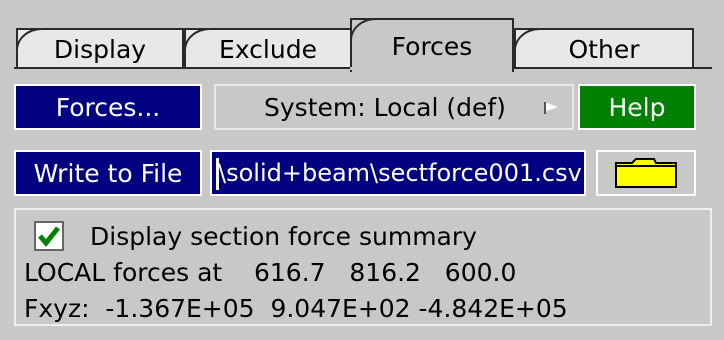 This screenshot has height=340, width=724. What do you see at coordinates (270, 272) in the screenshot?
I see `local-forces-line: LOCAL forces at 616.7 816.2 600.0` at bounding box center [270, 272].